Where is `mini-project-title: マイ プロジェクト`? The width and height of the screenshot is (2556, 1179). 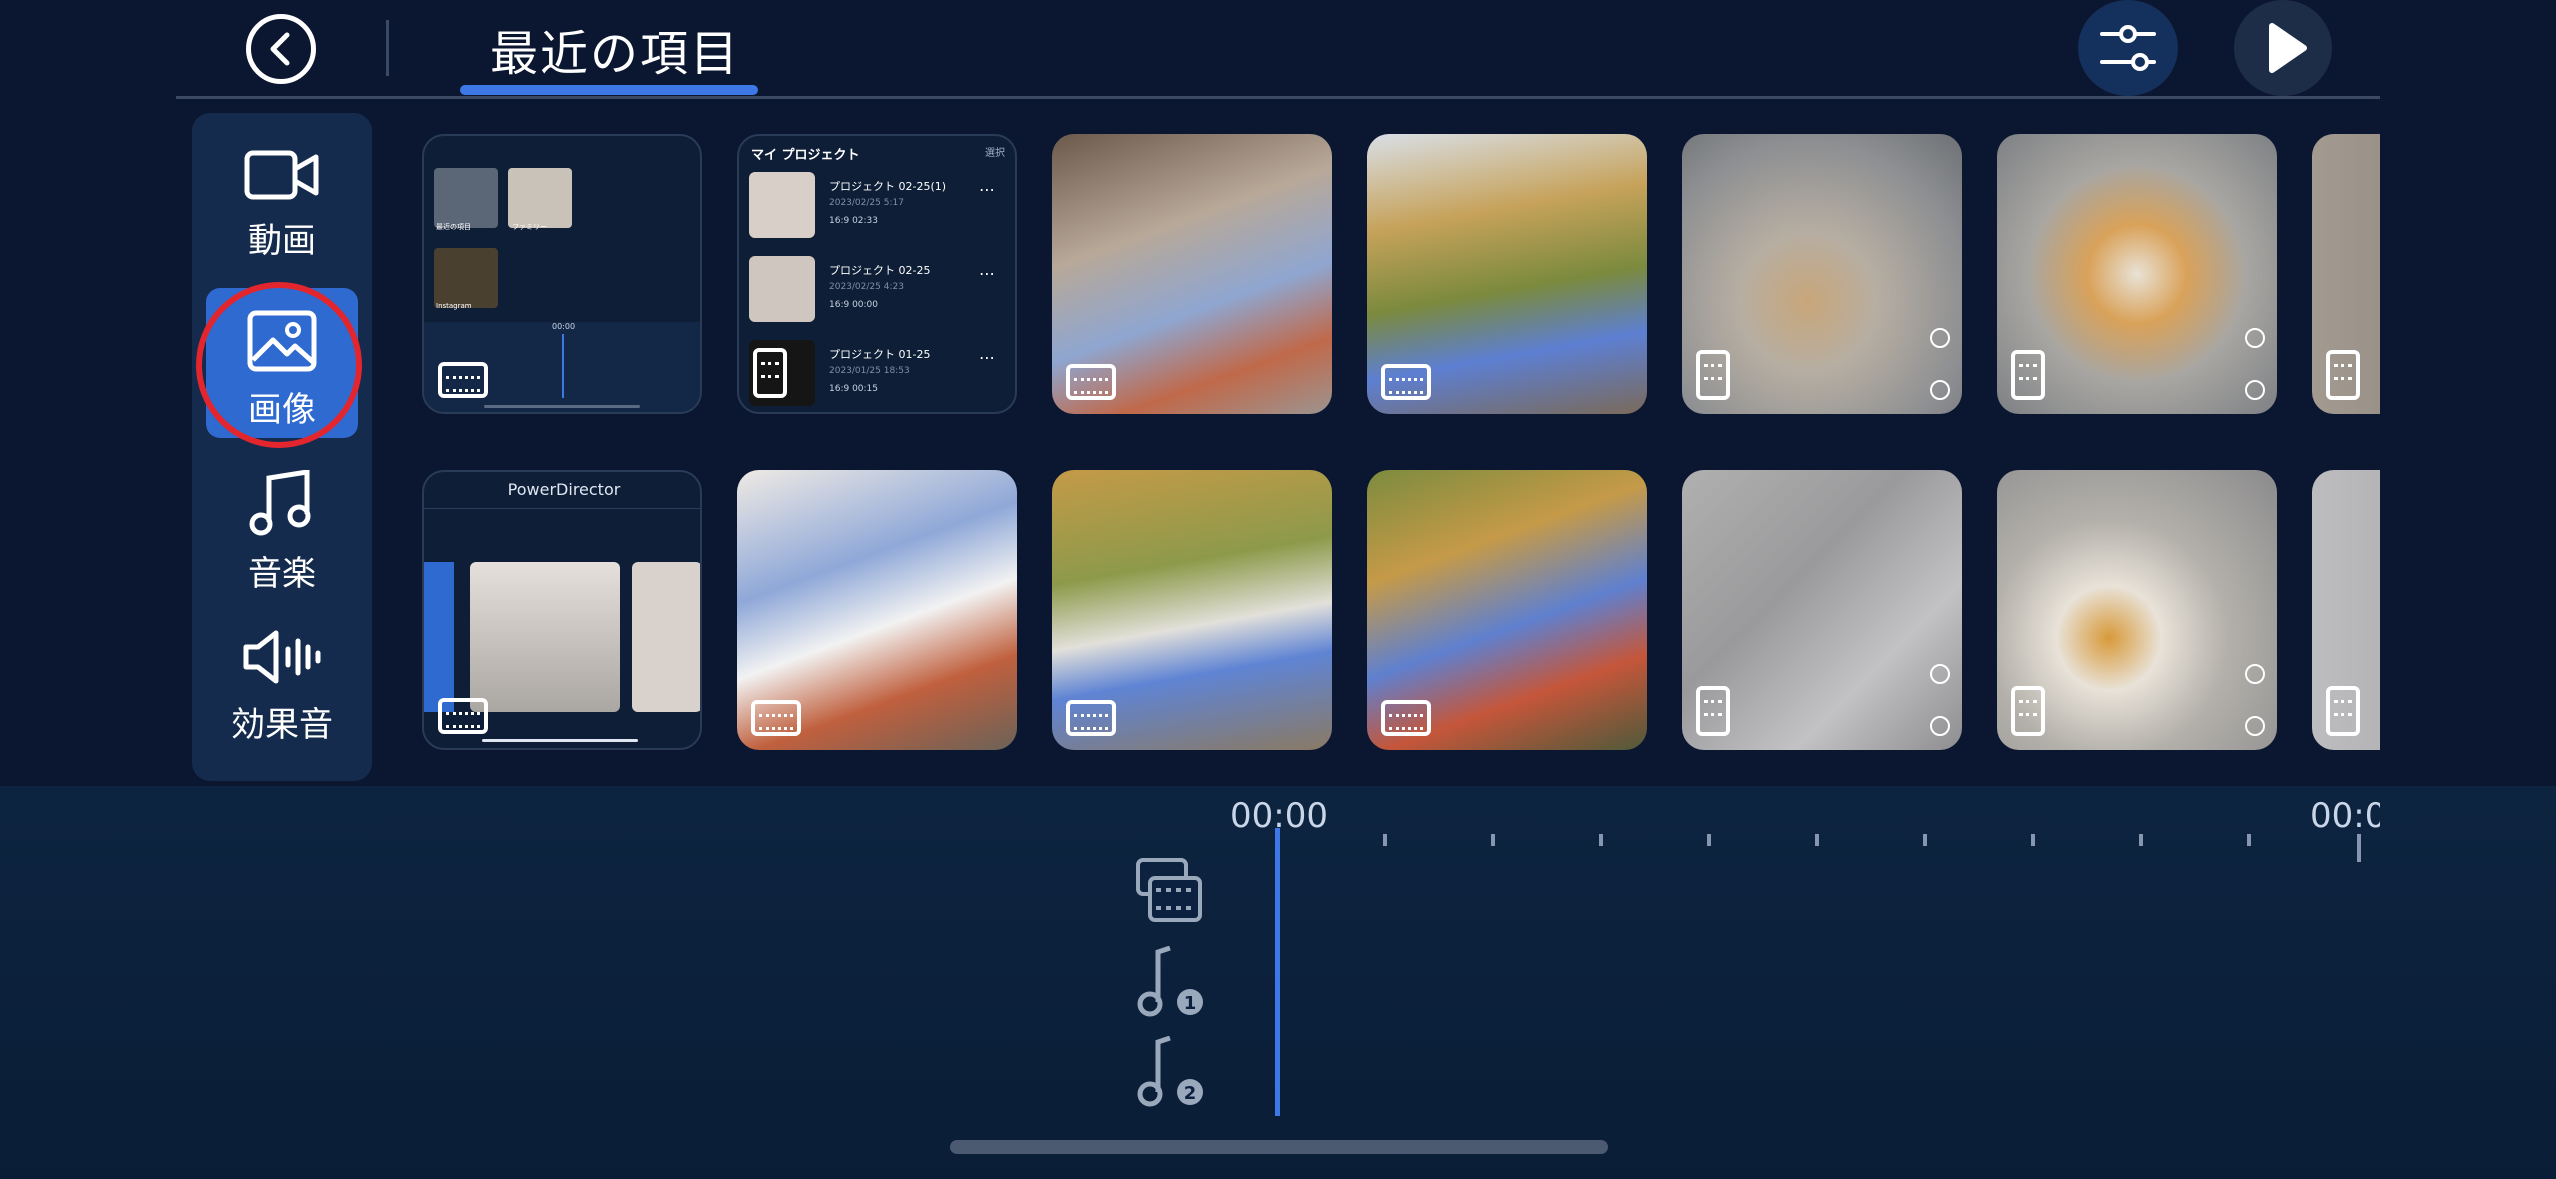
mini-project-title: マイ プロジェクト is located at coordinates (805, 155).